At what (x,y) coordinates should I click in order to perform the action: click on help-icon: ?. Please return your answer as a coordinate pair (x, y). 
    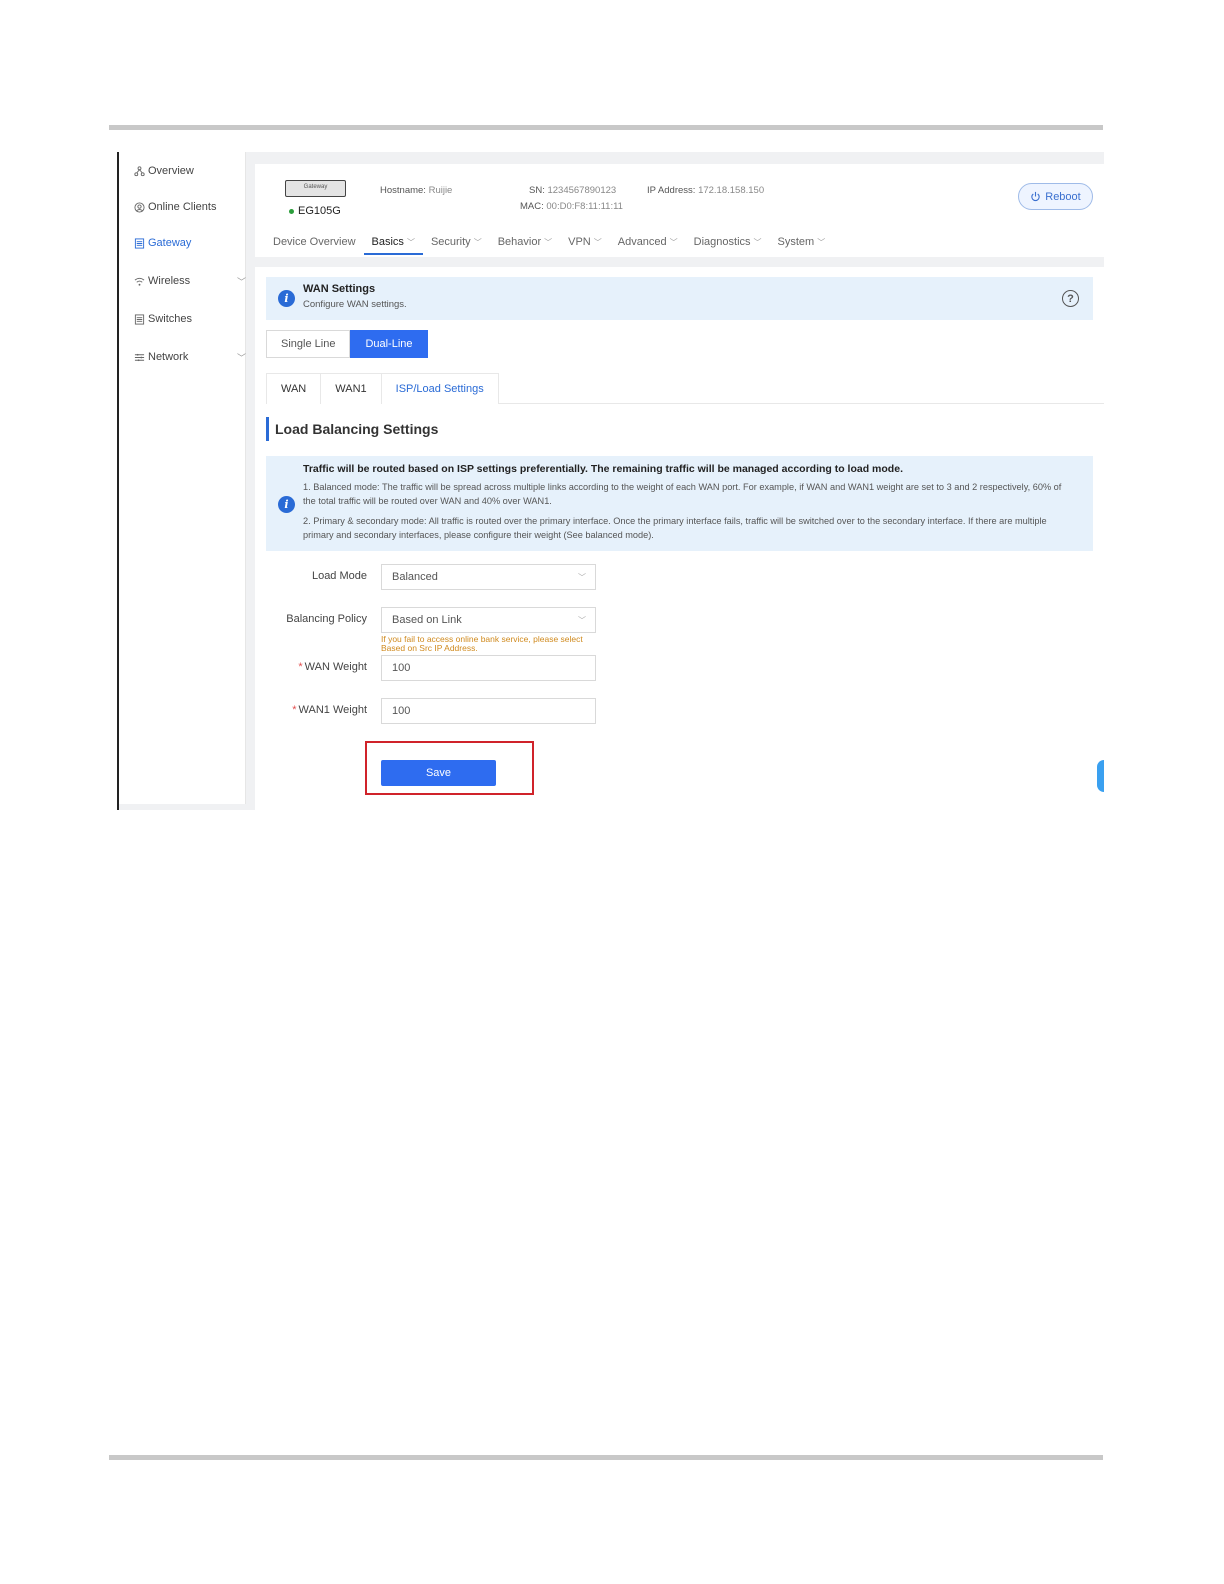
    Looking at the image, I should click on (1070, 298).